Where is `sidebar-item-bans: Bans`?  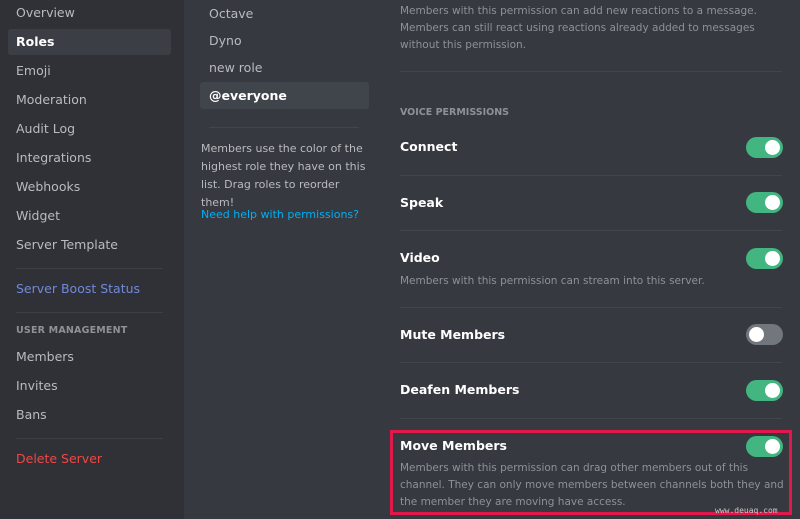
sidebar-item-bans: Bans is located at coordinates (89, 415).